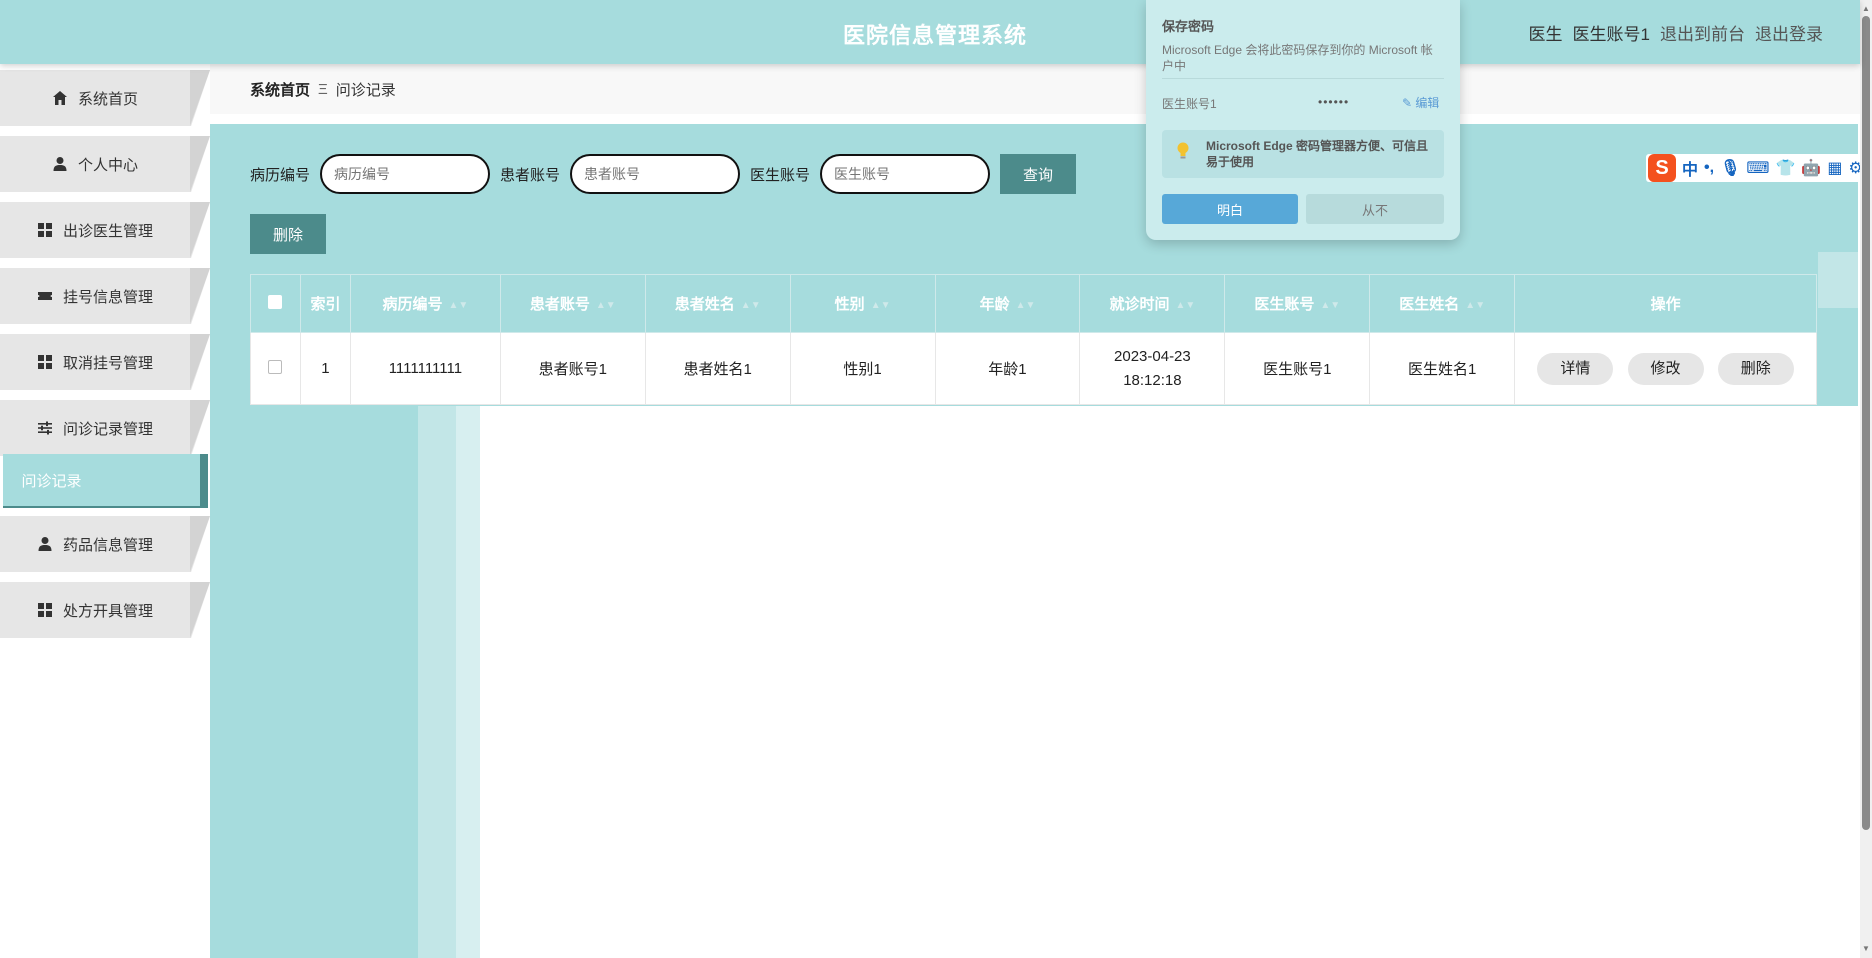  Describe the element at coordinates (1442, 303) in the screenshot. I see `column-header: 医生姓名 ▲▼` at that location.